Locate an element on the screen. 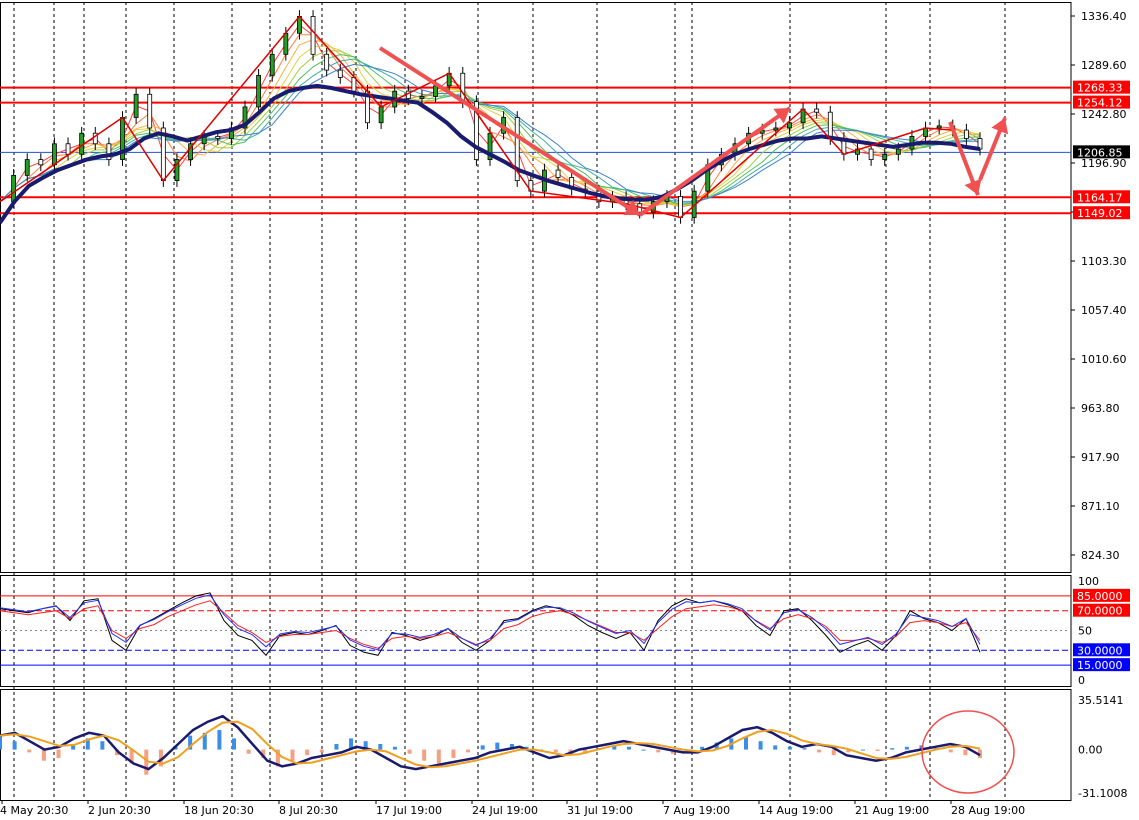  rsi-level-text-0: 85.0000 is located at coordinates (1100, 596).